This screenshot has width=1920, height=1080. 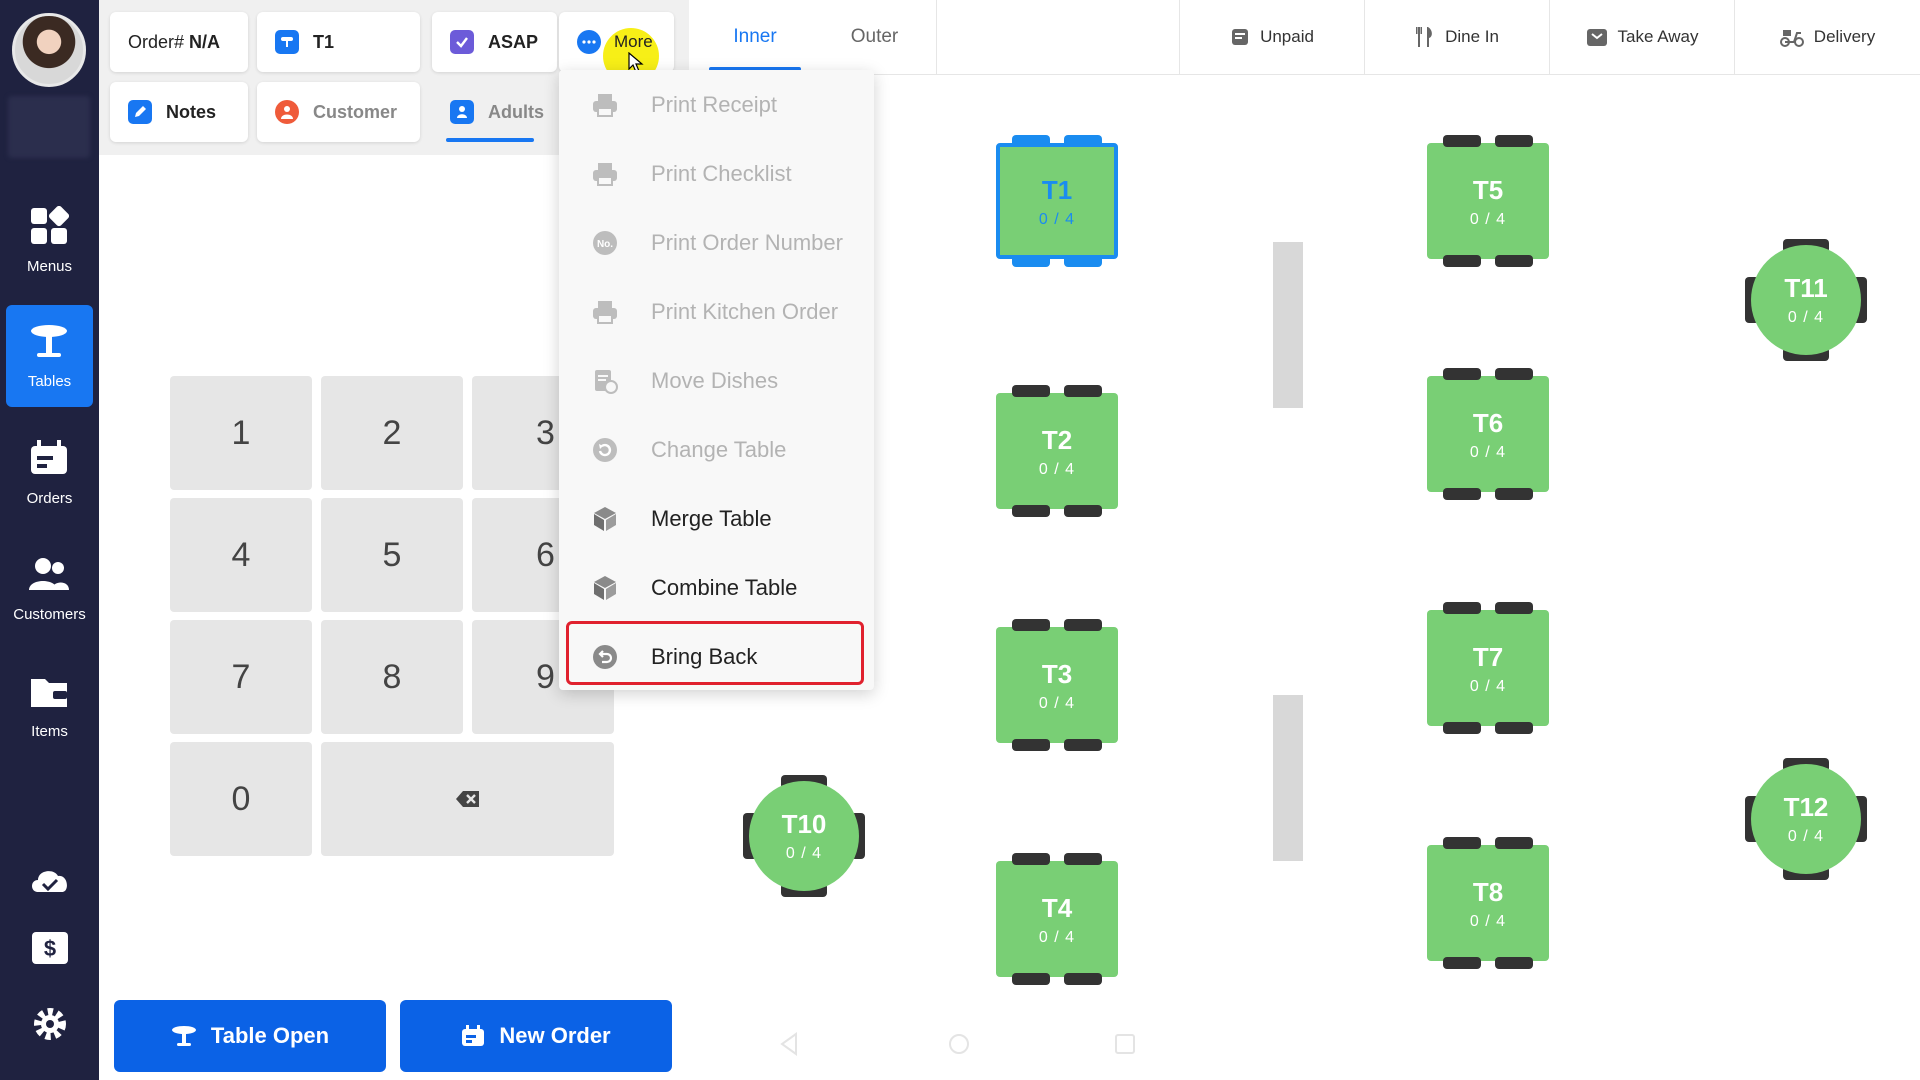 I want to click on table-t11: T11 0 / 4, so click(x=1806, y=300).